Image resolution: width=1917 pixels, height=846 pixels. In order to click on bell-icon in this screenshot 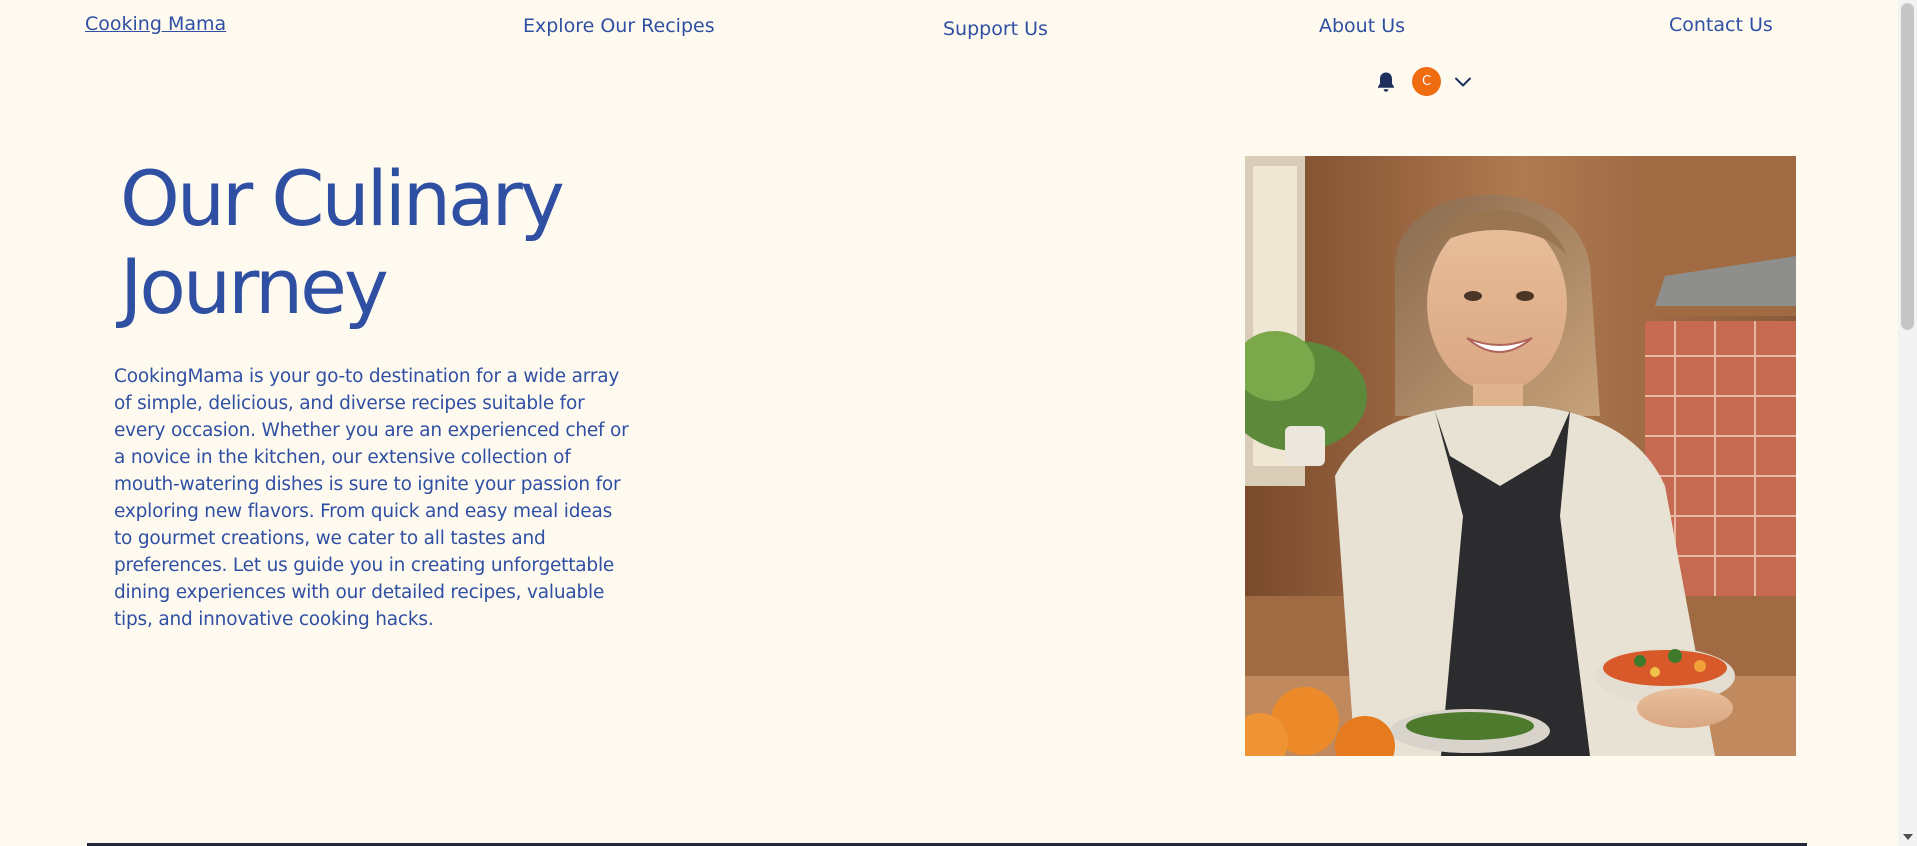, I will do `click(1386, 82)`.